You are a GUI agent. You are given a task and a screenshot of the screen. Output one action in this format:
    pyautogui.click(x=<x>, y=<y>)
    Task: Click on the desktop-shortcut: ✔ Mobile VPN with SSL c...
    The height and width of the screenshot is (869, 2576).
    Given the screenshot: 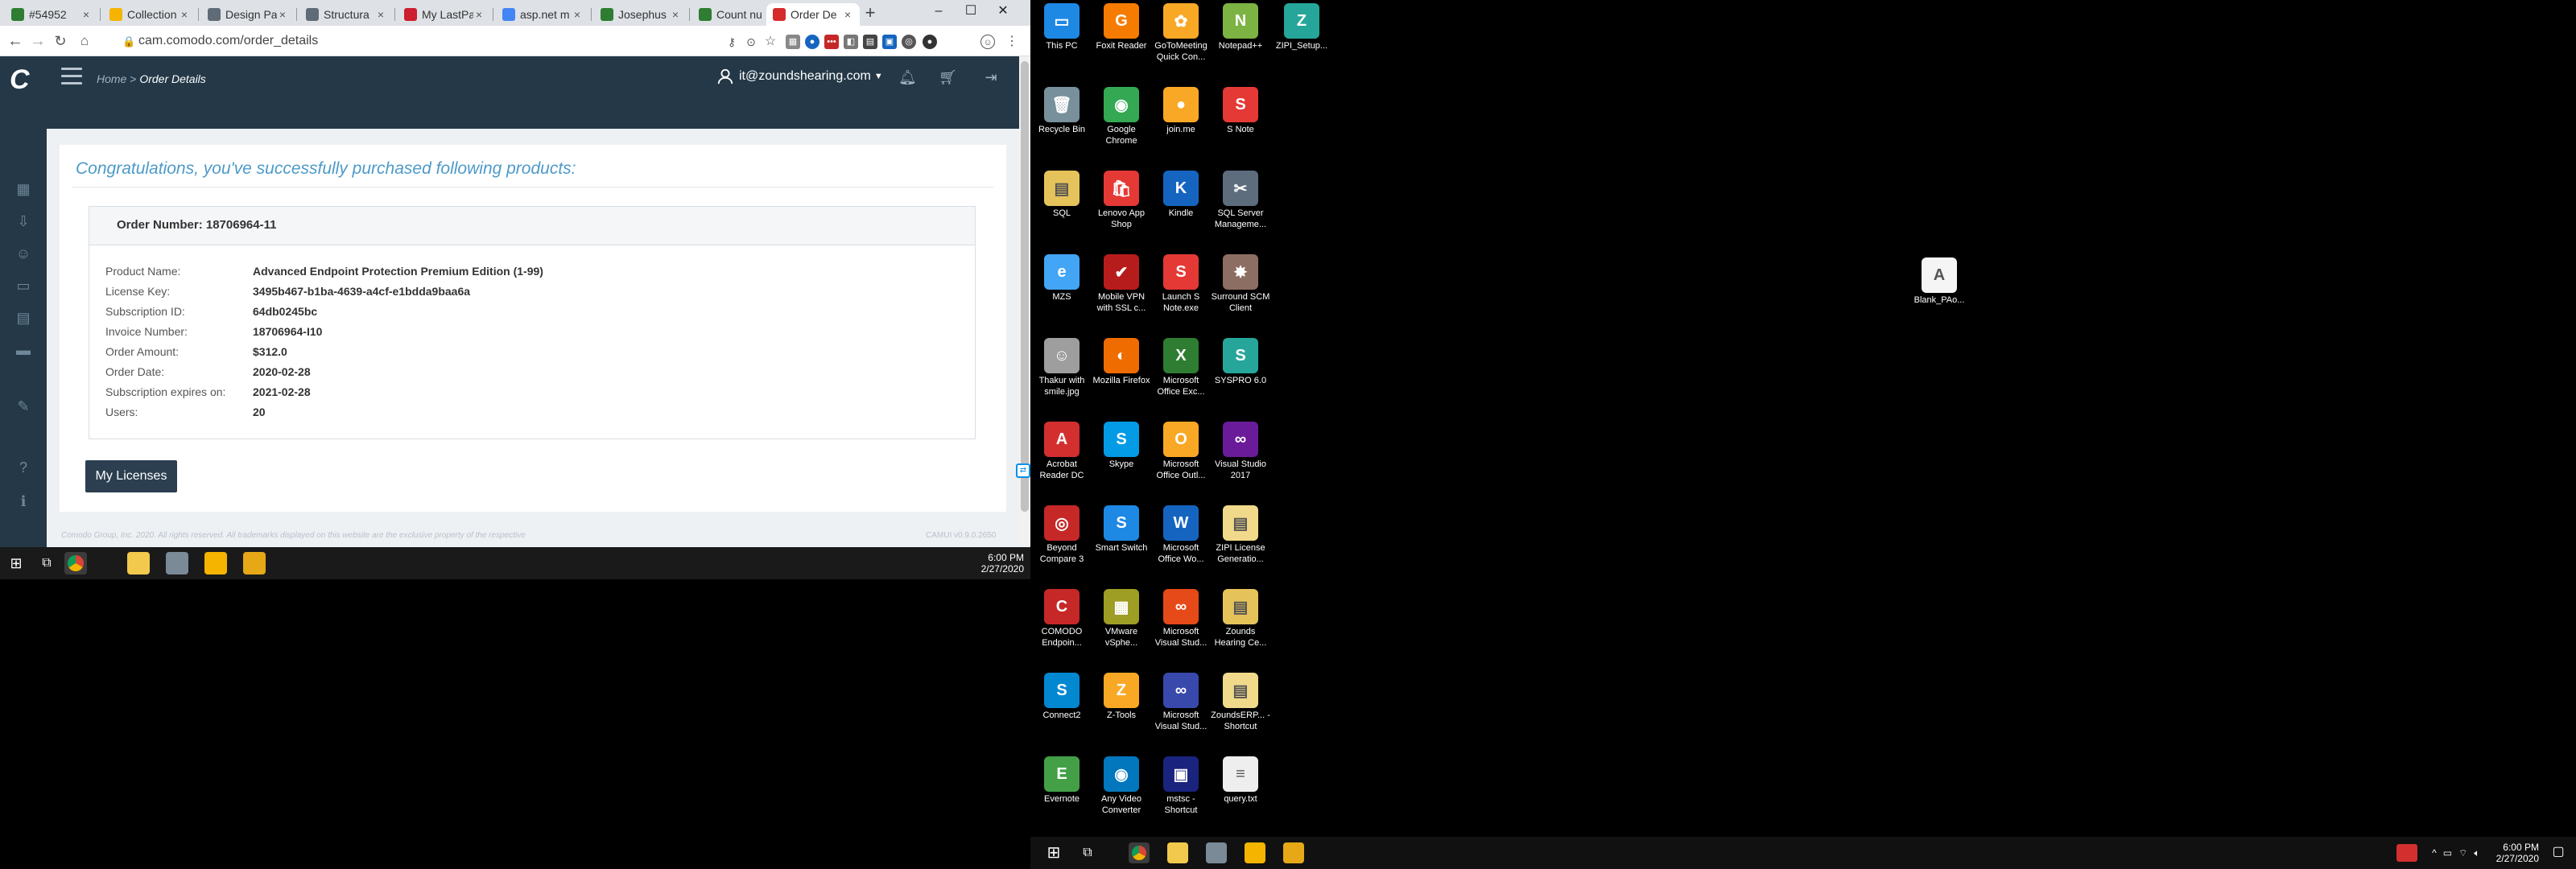 What is the action you would take?
    pyautogui.click(x=1121, y=282)
    